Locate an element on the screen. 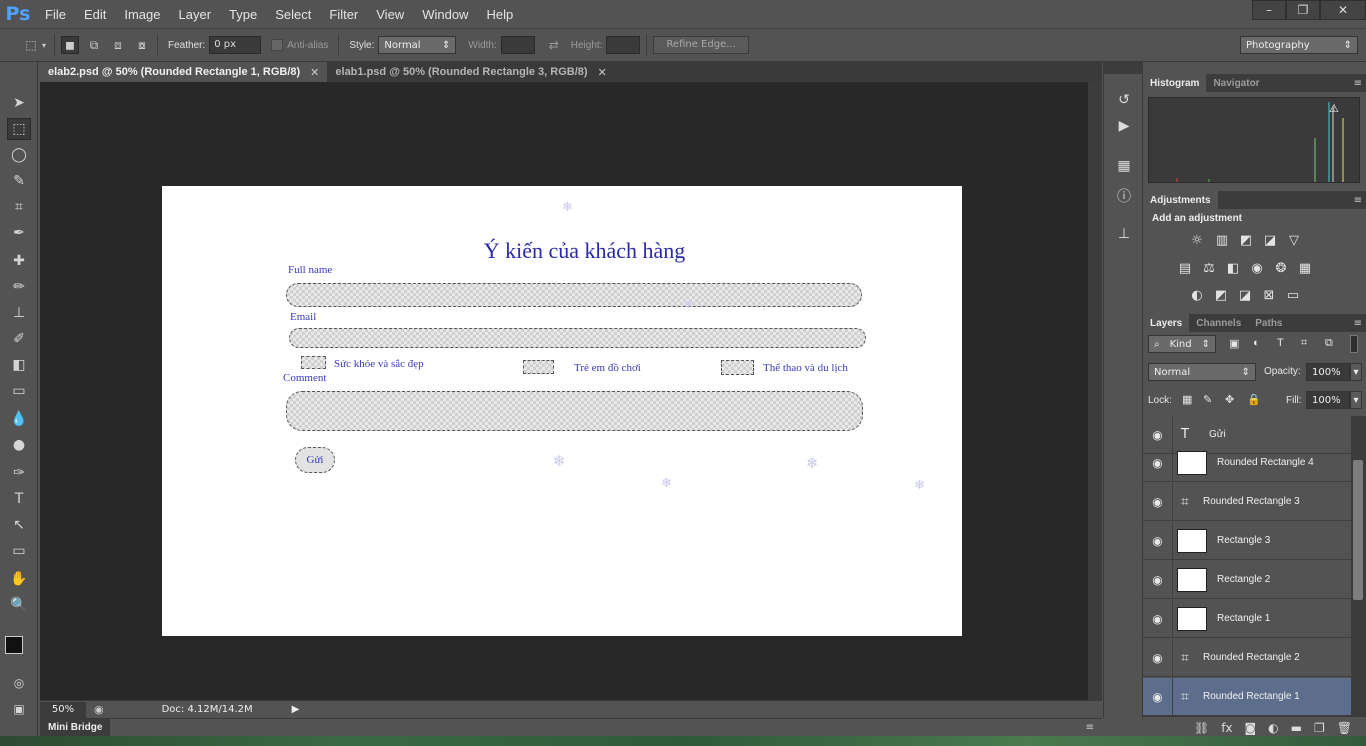 The height and width of the screenshot is (746, 1366). eyedropper-tool-icon: ✒ is located at coordinates (19, 233).